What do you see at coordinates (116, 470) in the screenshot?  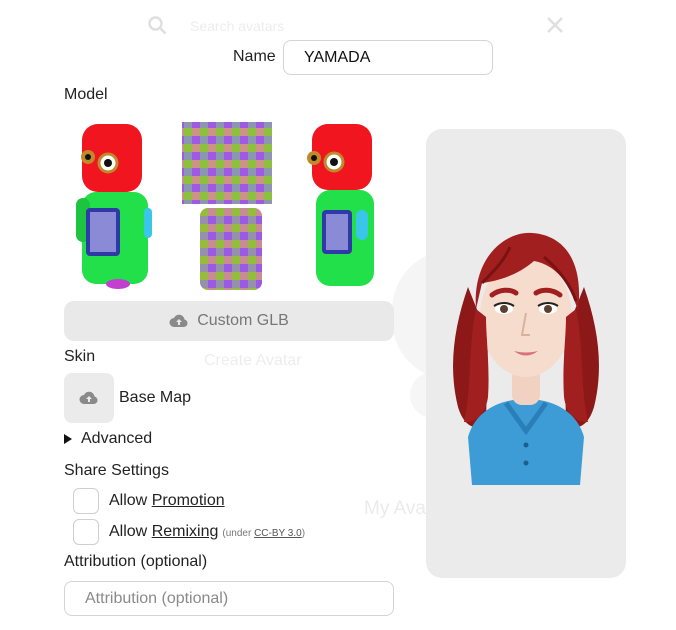 I see `share-settings-label: Share Settings` at bounding box center [116, 470].